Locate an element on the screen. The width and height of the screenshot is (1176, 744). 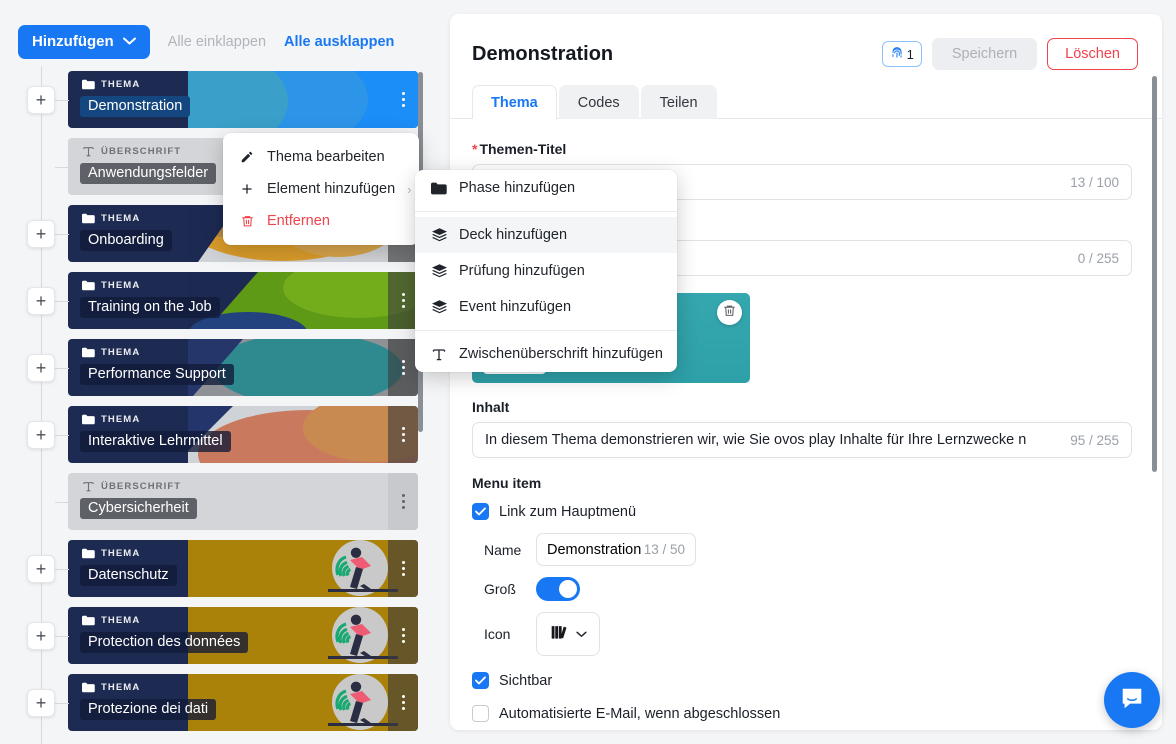
detail-tabs: Thema Codes Teilen is located at coordinates (806, 95).